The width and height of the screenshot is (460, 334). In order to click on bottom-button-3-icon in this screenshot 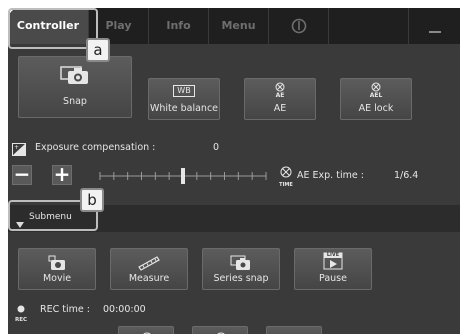, I will do `click(295, 331)`.